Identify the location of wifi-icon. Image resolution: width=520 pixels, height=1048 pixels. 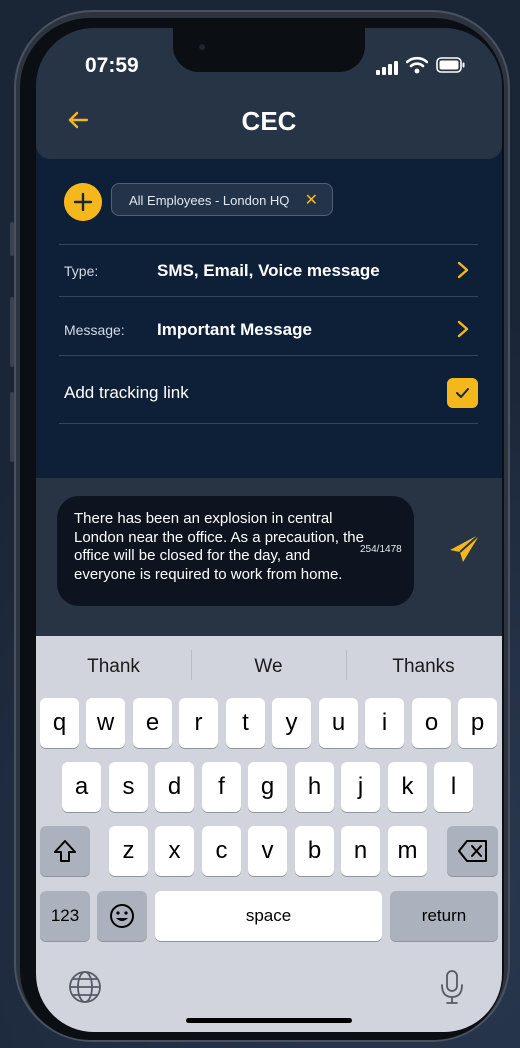
(417, 65).